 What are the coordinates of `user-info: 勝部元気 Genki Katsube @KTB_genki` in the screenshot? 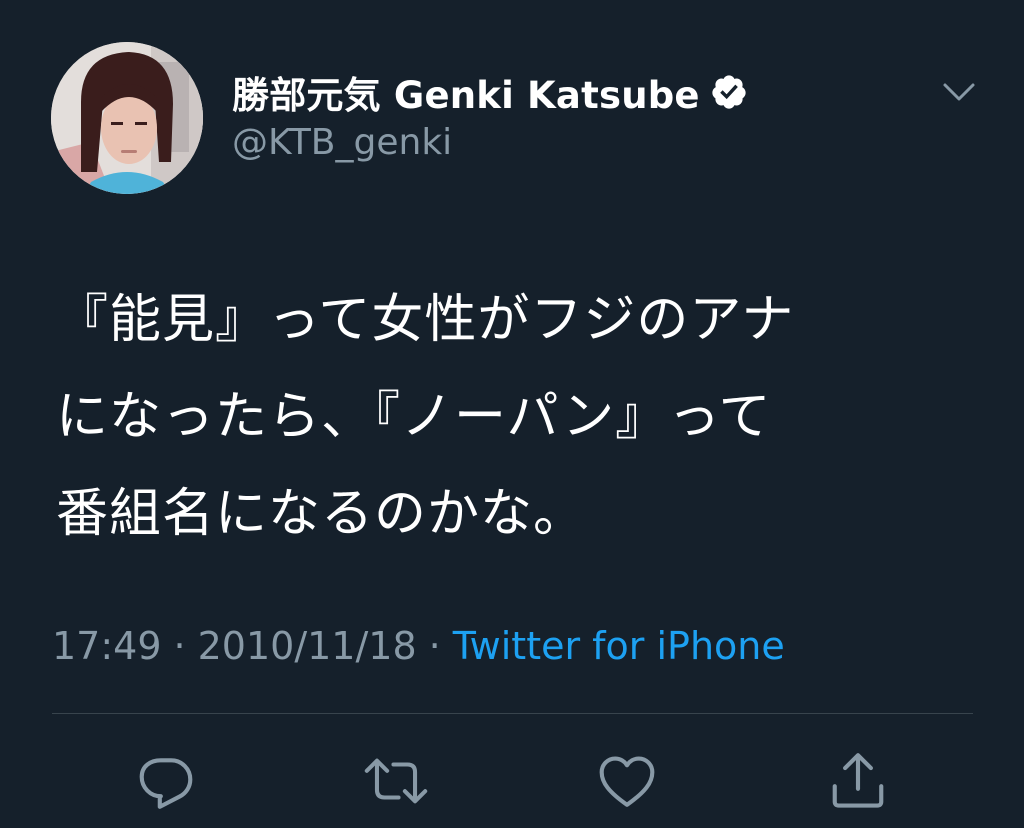 It's located at (490, 114).